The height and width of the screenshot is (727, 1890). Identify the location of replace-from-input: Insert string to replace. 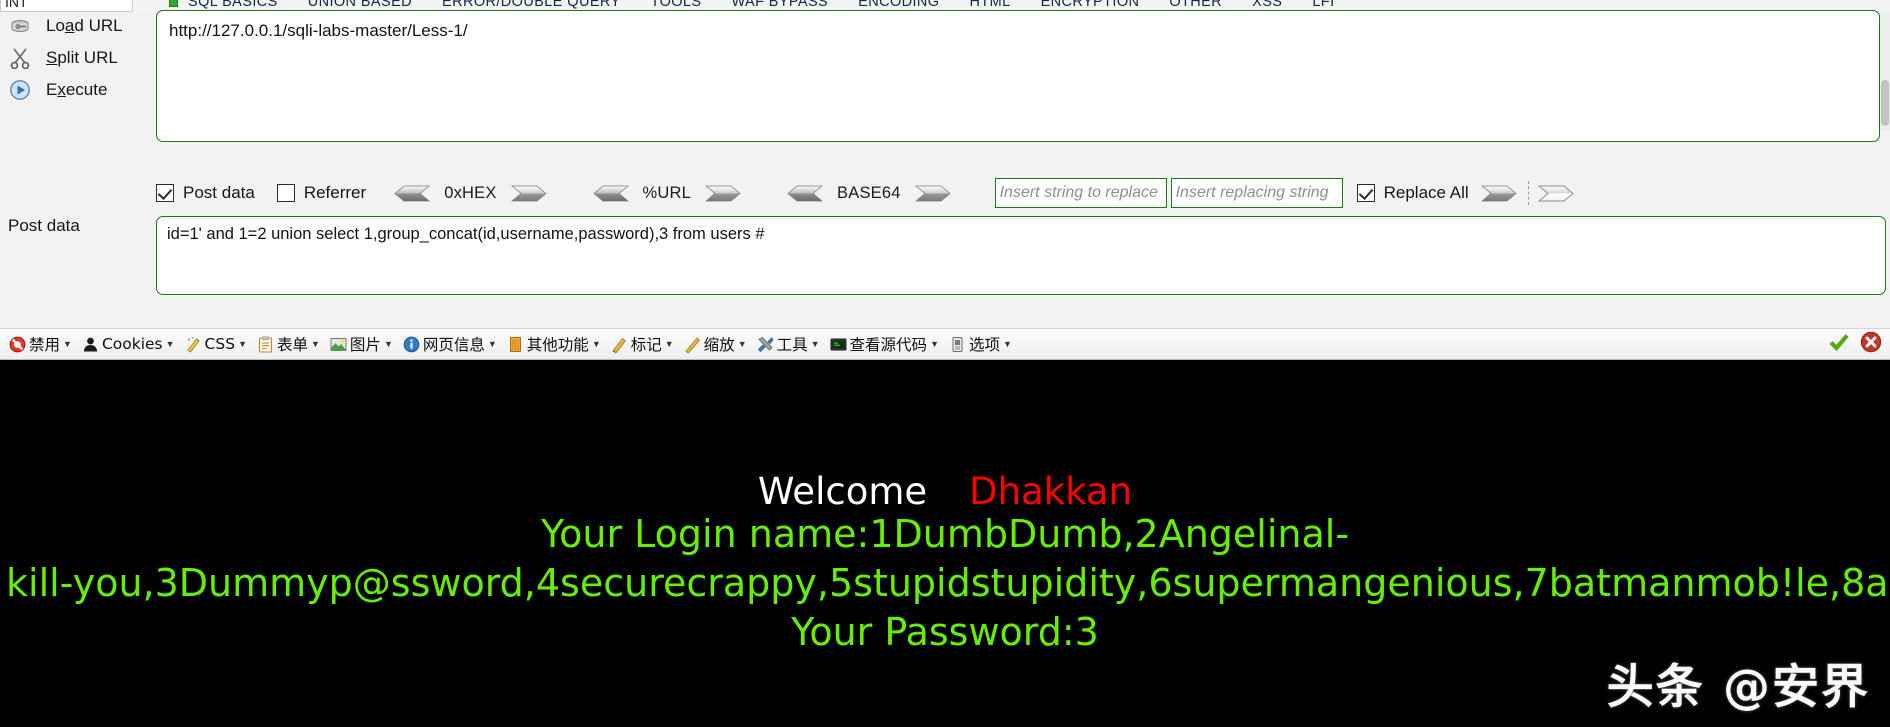
(1080, 193).